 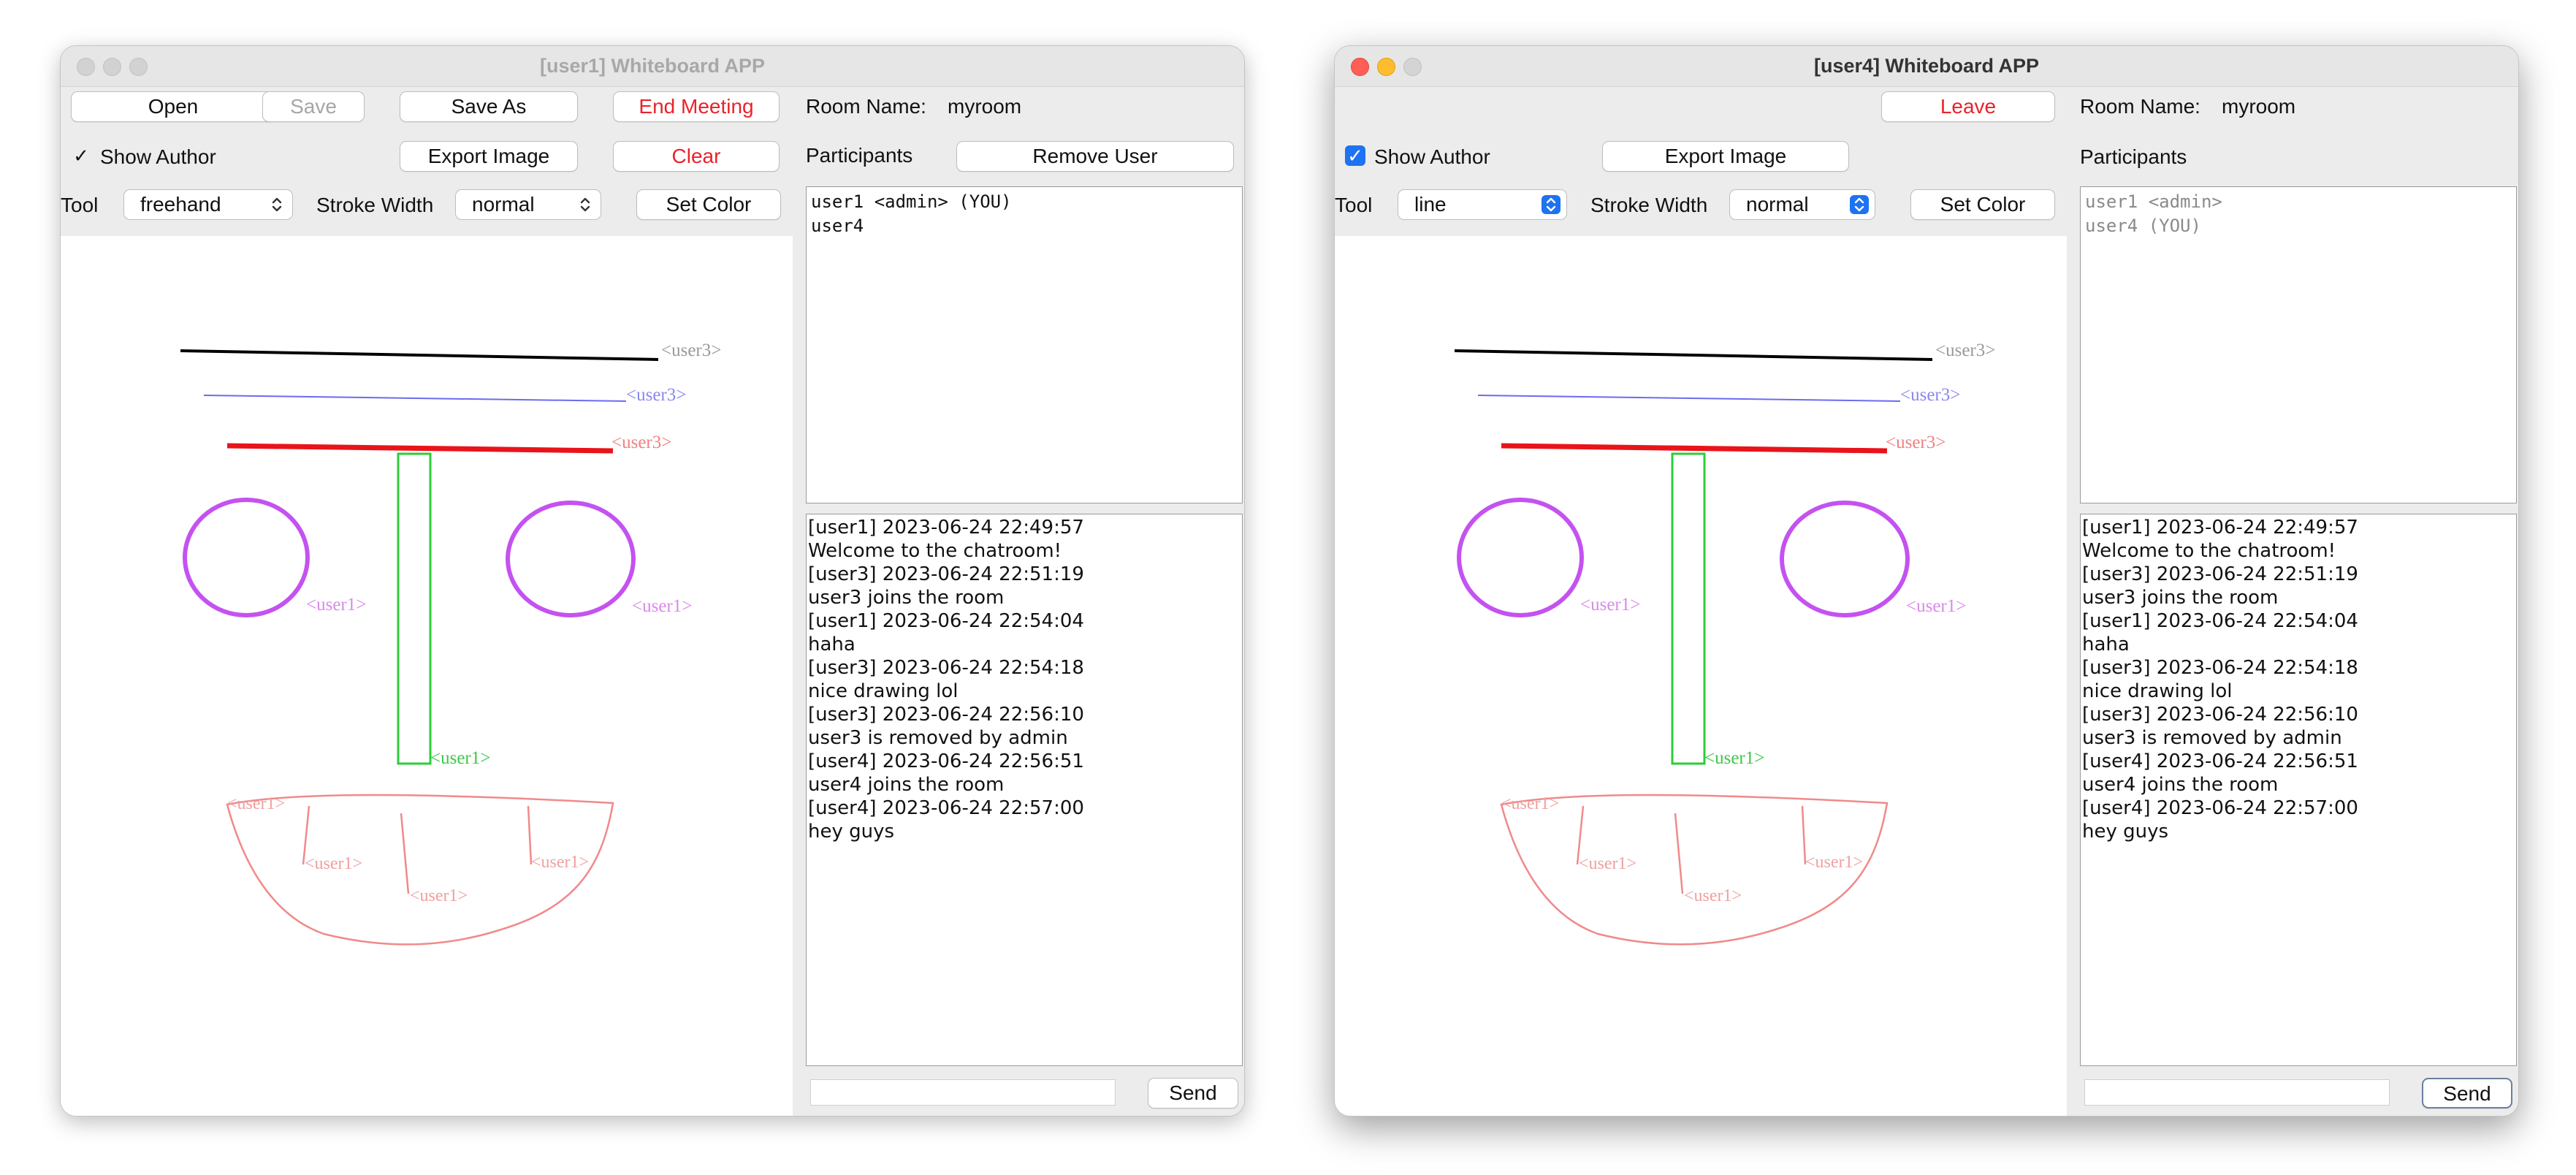 What do you see at coordinates (2299, 345) in the screenshot?
I see `participants-list: user1 <admin> user4 (YOU)` at bounding box center [2299, 345].